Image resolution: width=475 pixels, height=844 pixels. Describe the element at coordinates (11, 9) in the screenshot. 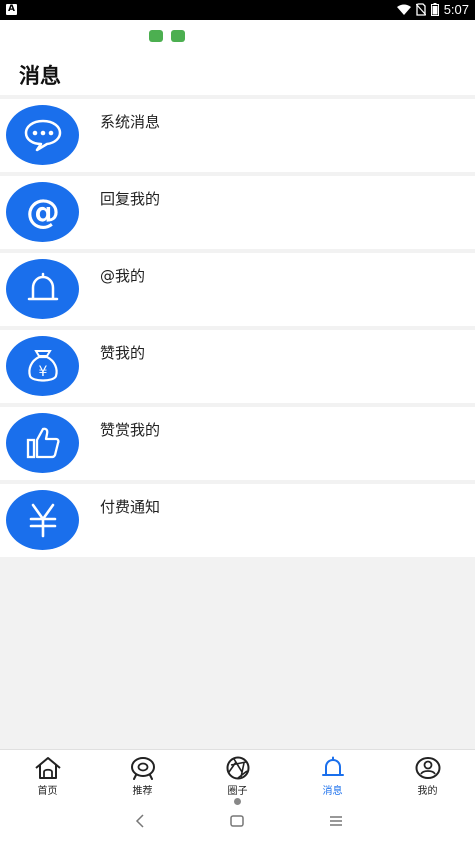

I see `app-notification-icon: A` at that location.